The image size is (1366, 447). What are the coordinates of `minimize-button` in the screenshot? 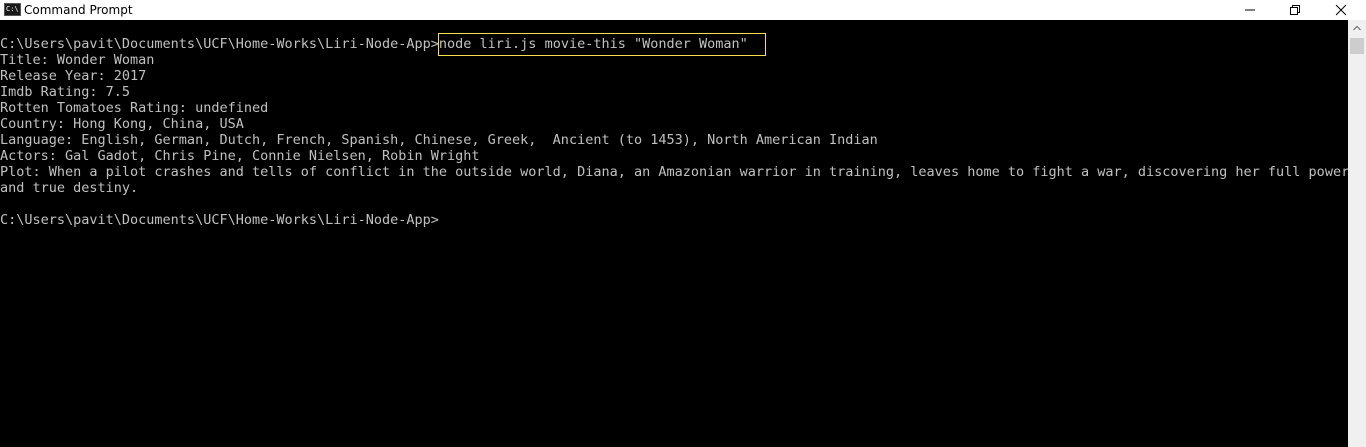 It's located at (1250, 10).